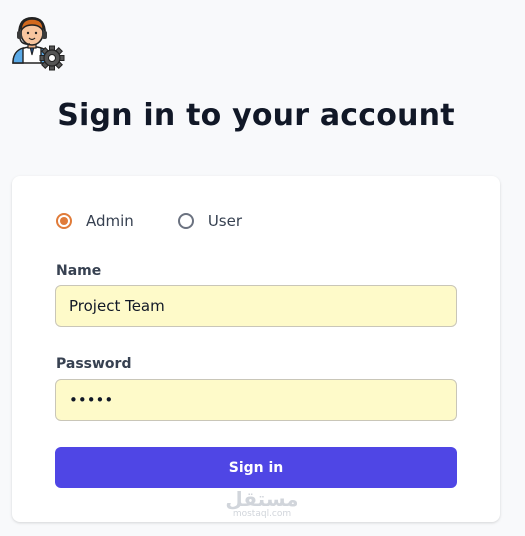  I want to click on page-title: Sign in to your account, so click(256, 115).